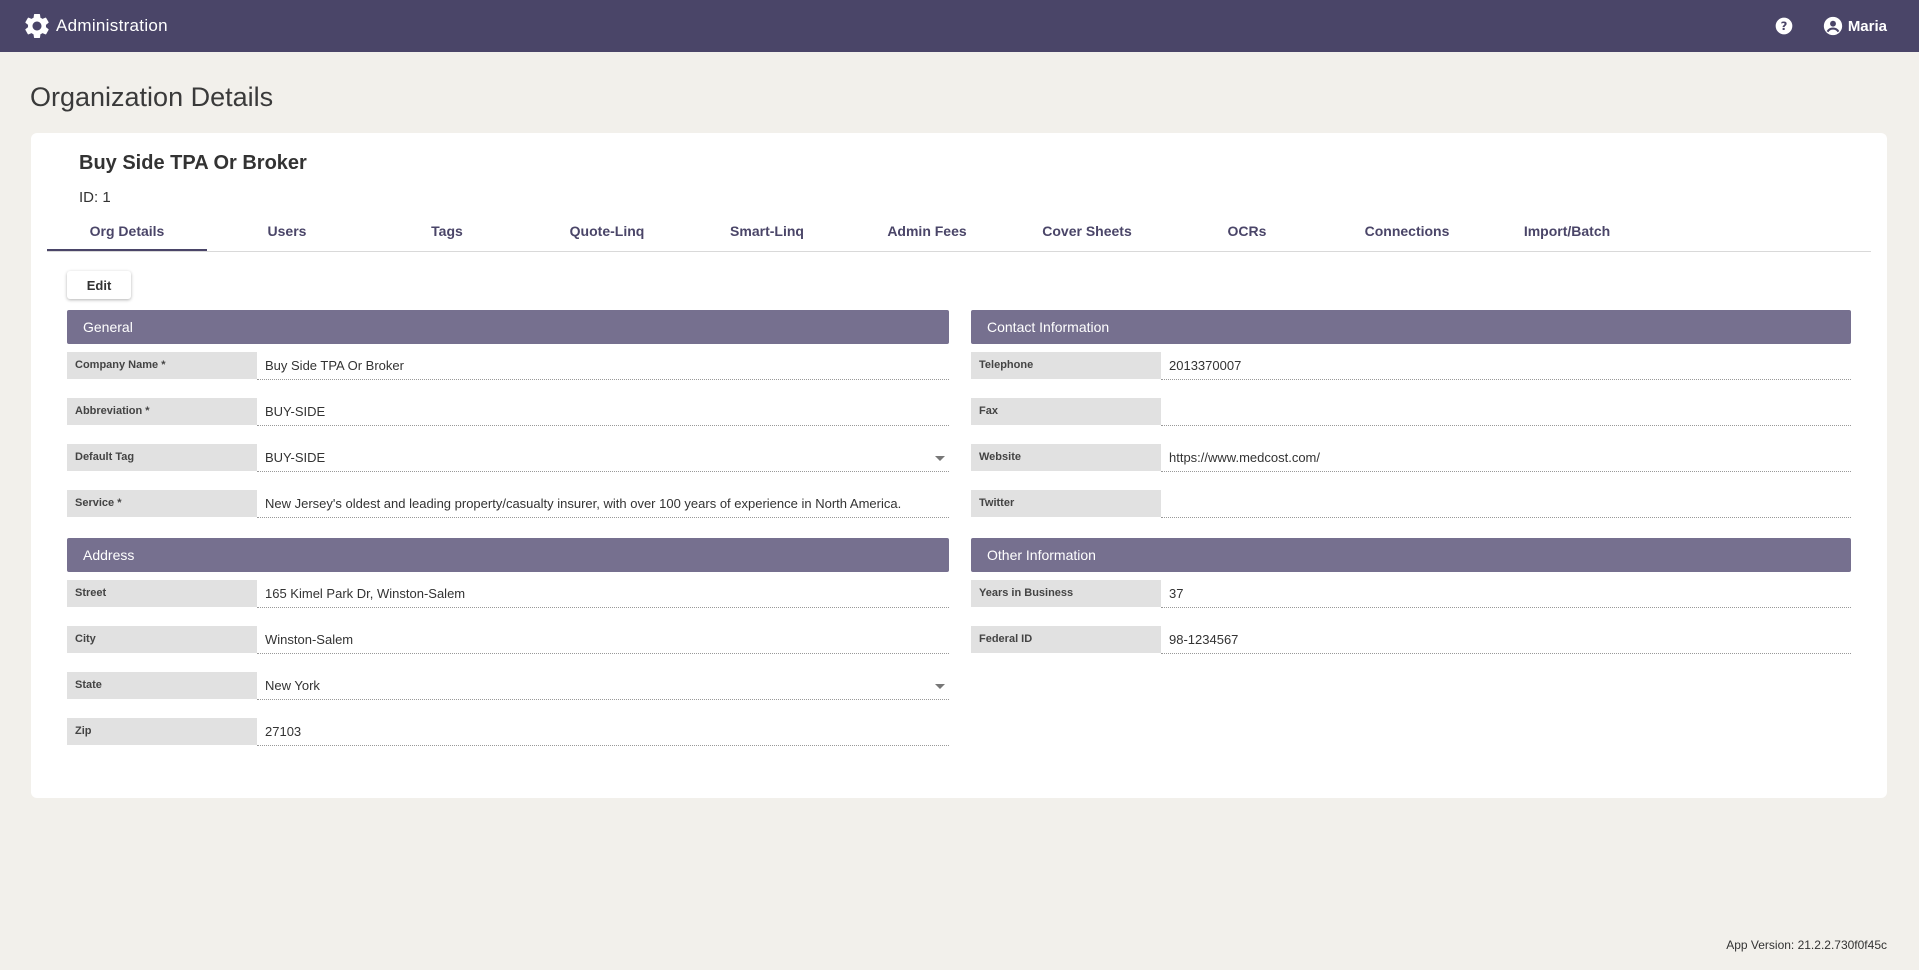  I want to click on state-label: State, so click(162, 685).